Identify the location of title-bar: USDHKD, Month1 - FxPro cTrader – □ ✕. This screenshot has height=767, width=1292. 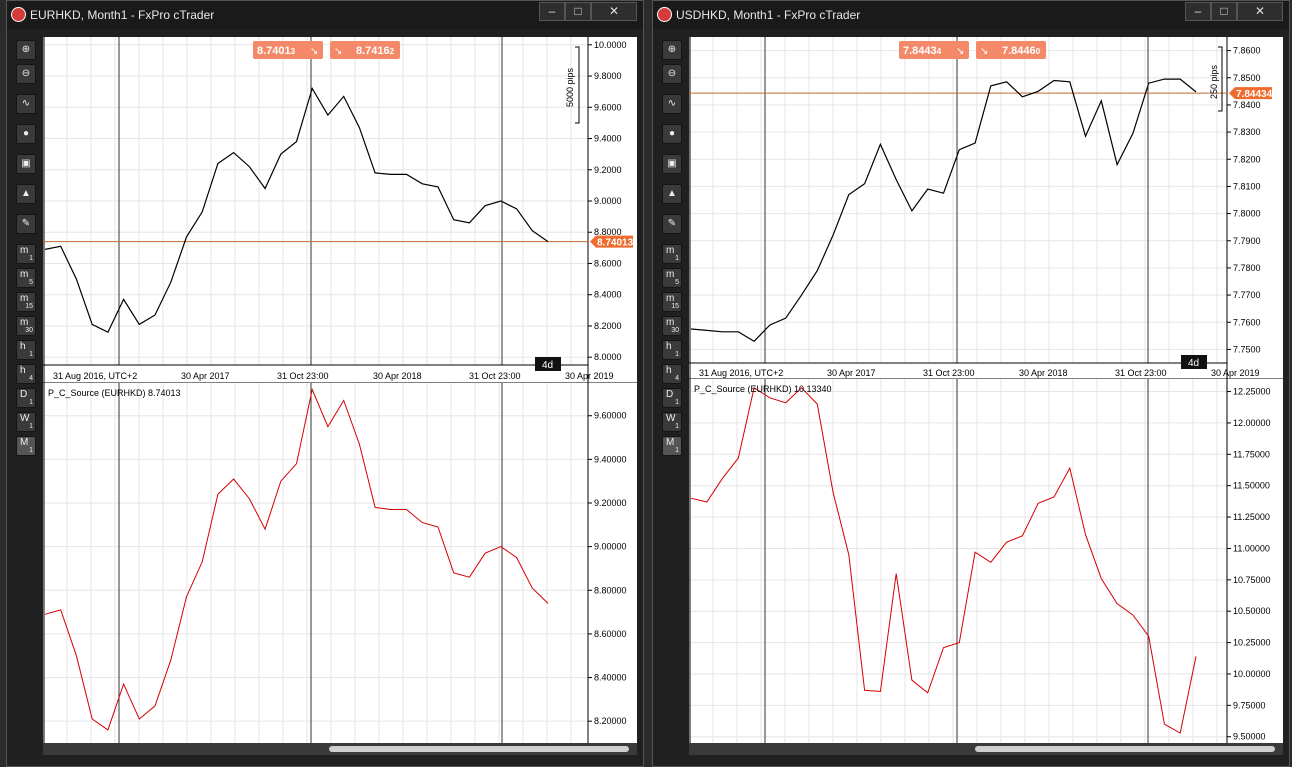
(971, 15).